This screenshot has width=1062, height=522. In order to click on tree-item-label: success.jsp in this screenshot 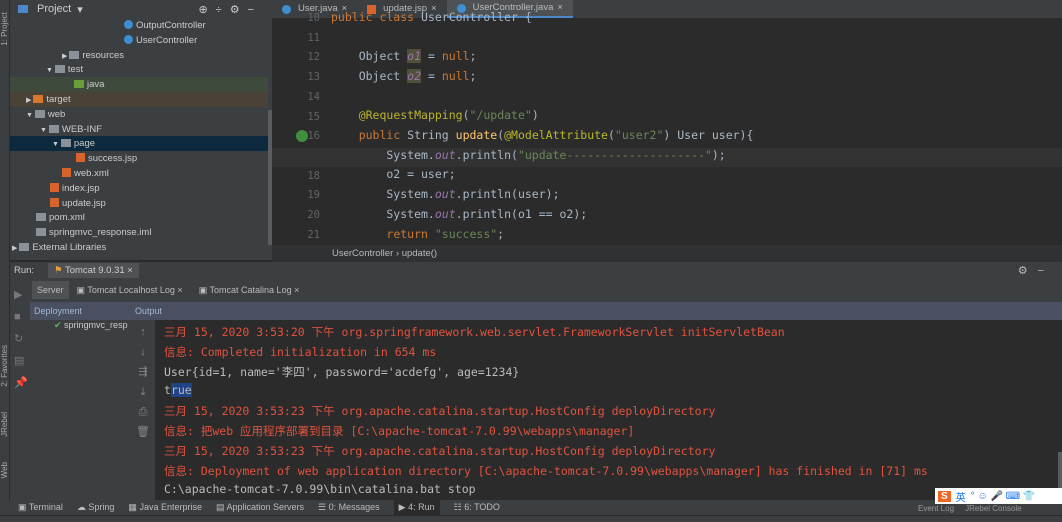, I will do `click(113, 159)`.